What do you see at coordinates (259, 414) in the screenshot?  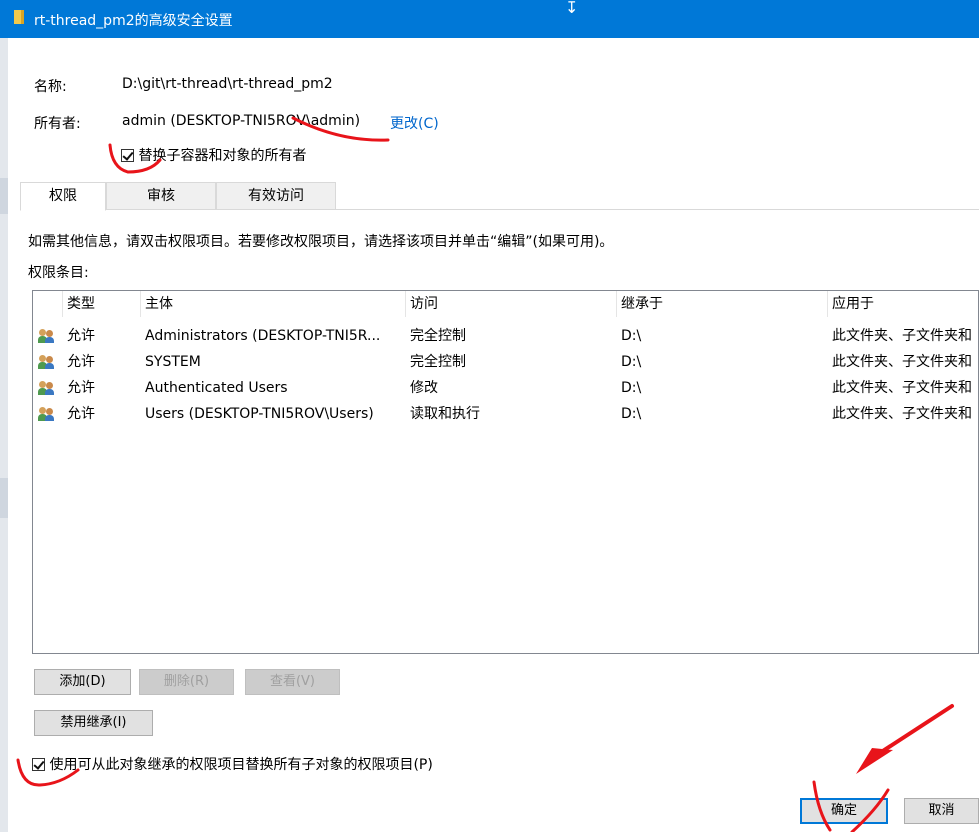 I see `cell-principal: Users (DESKTOP-TNI5ROV\Users)` at bounding box center [259, 414].